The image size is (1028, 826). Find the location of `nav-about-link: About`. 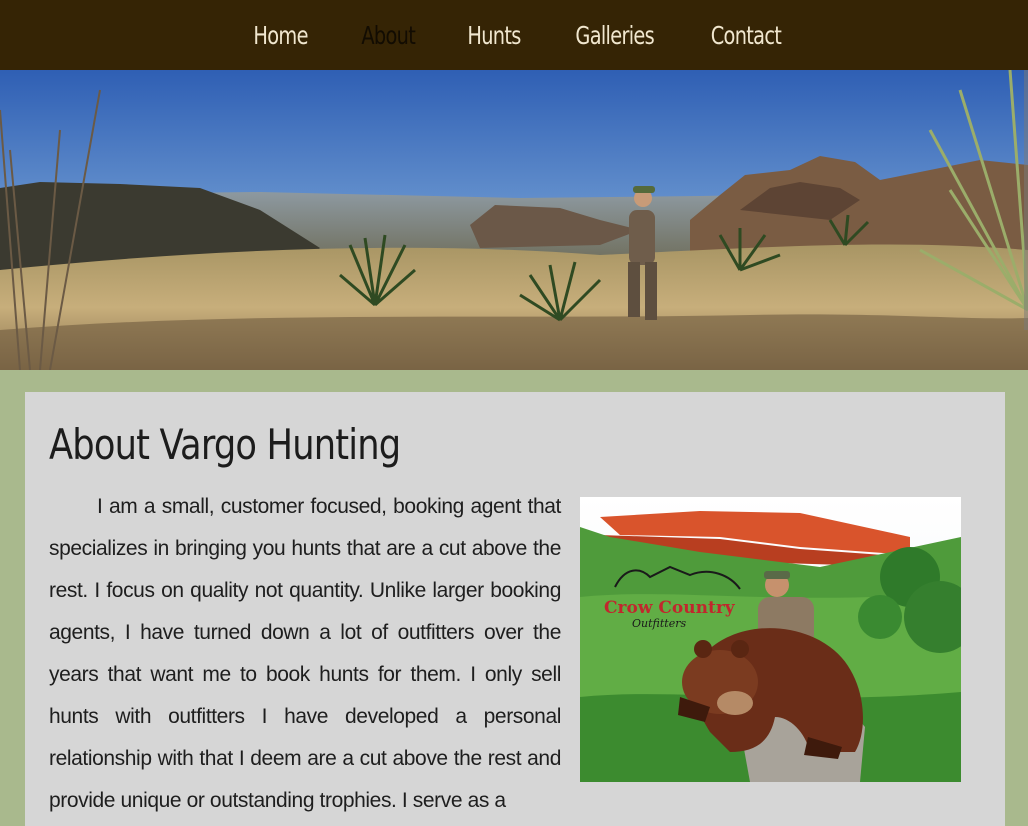

nav-about-link: About is located at coordinates (388, 35).